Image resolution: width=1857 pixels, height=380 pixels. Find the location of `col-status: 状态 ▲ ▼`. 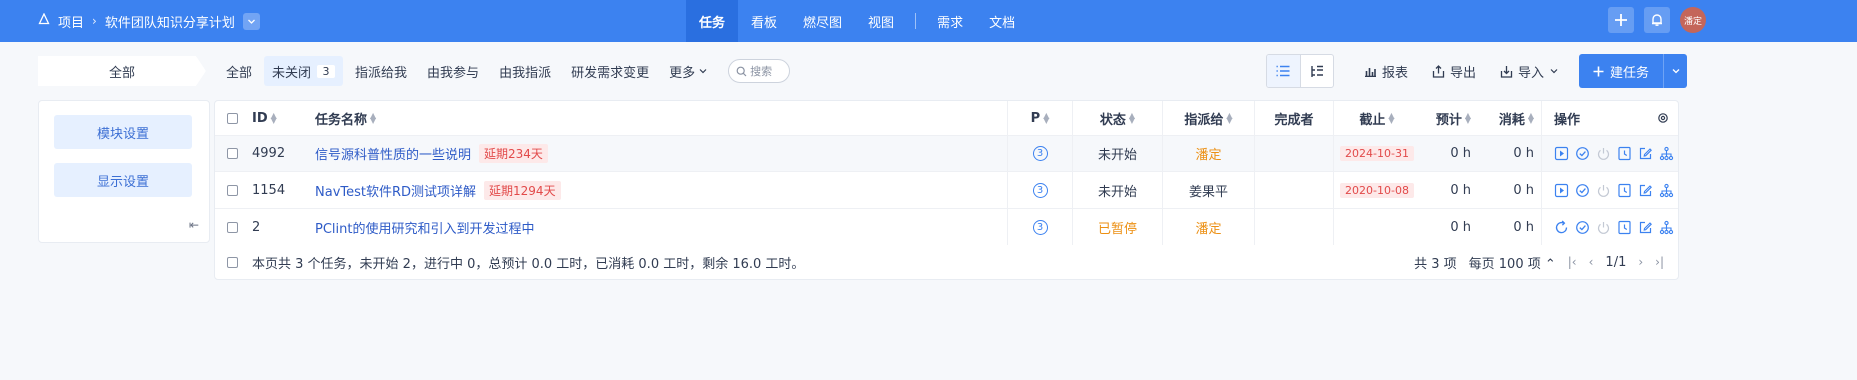

col-status: 状态 ▲ ▼ is located at coordinates (1118, 118).